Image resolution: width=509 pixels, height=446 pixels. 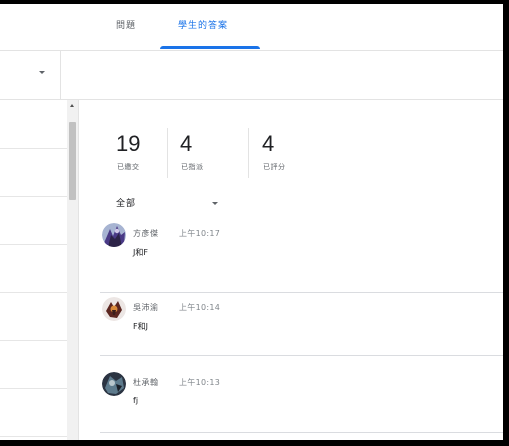 What do you see at coordinates (200, 233) in the screenshot?
I see `submit-time: 上午10:17` at bounding box center [200, 233].